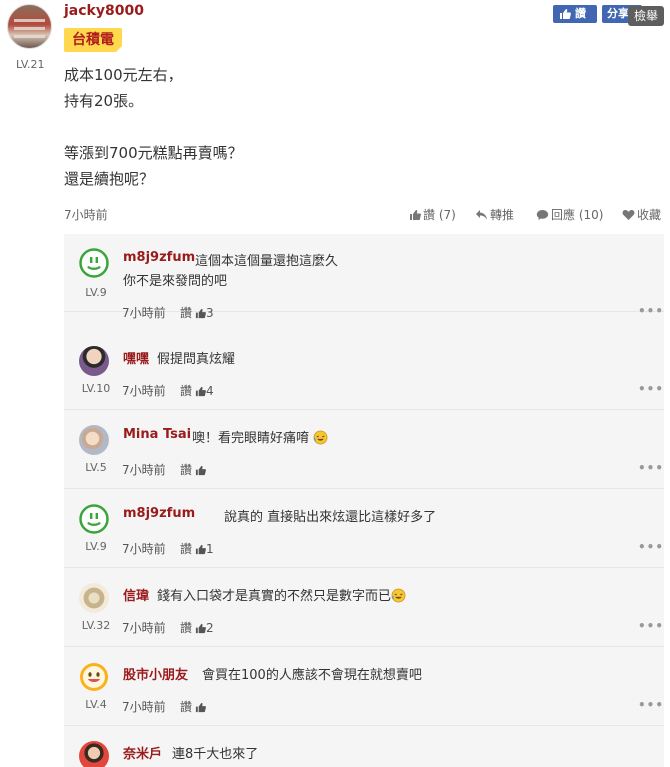 The width and height of the screenshot is (670, 767). Describe the element at coordinates (93, 40) in the screenshot. I see `stock-tag: 台積電` at that location.